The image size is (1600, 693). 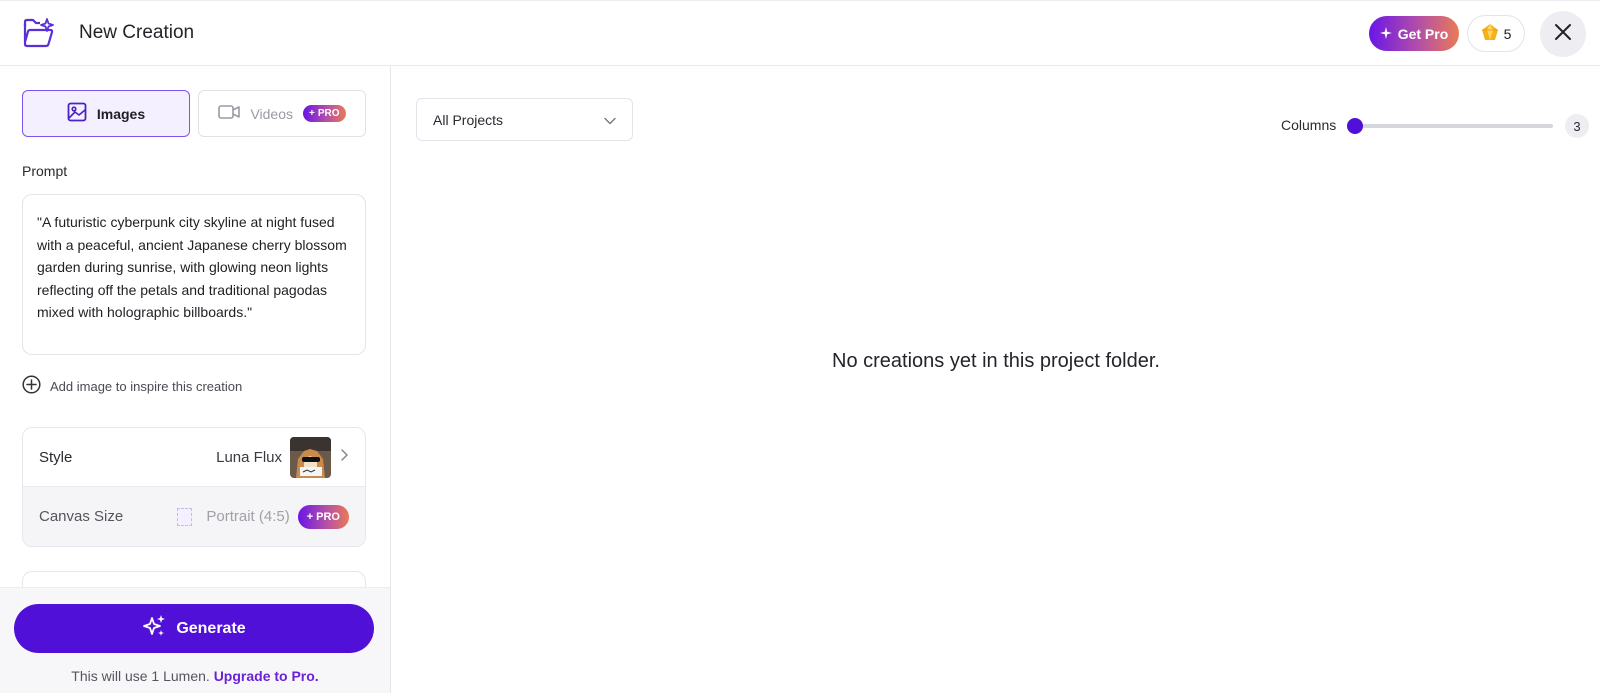 What do you see at coordinates (249, 457) in the screenshot?
I see `style-value: Luna Flux` at bounding box center [249, 457].